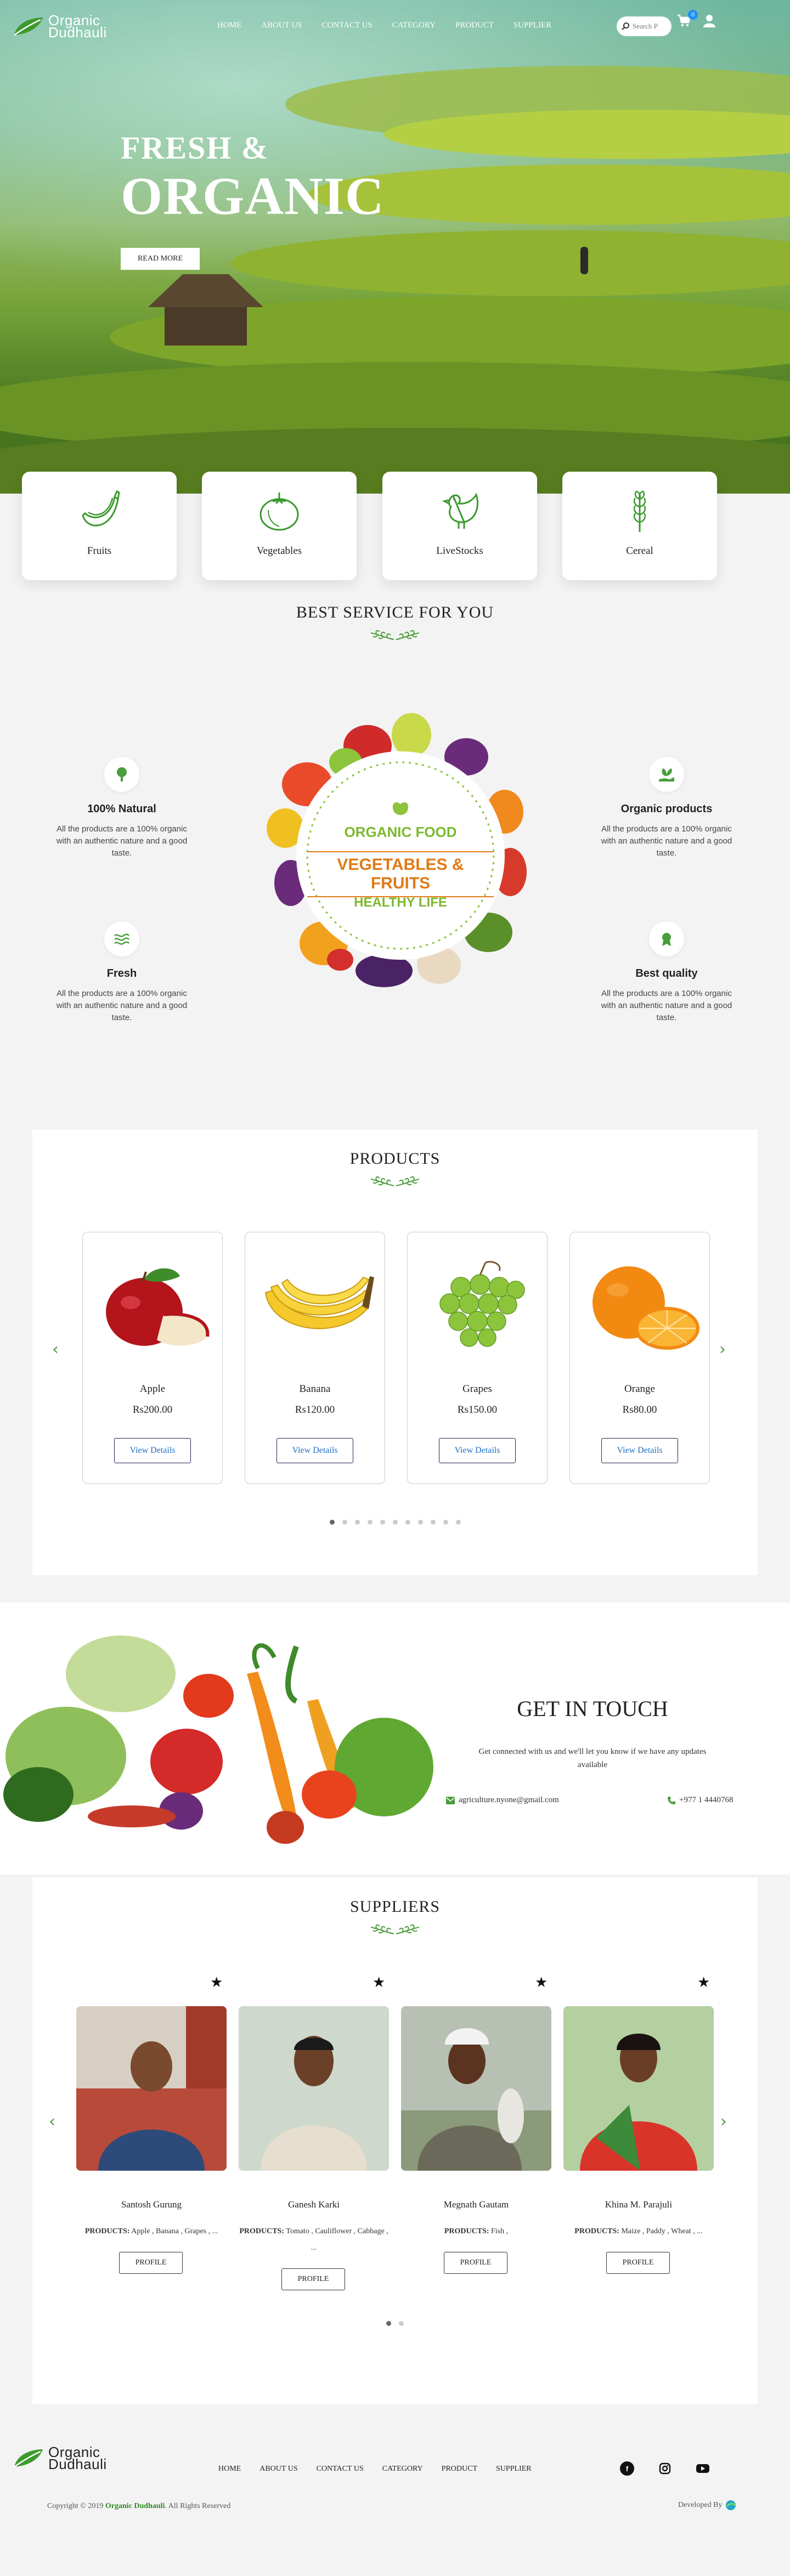 This screenshot has height=2576, width=790. What do you see at coordinates (625, 26) in the screenshot?
I see `search-icon` at bounding box center [625, 26].